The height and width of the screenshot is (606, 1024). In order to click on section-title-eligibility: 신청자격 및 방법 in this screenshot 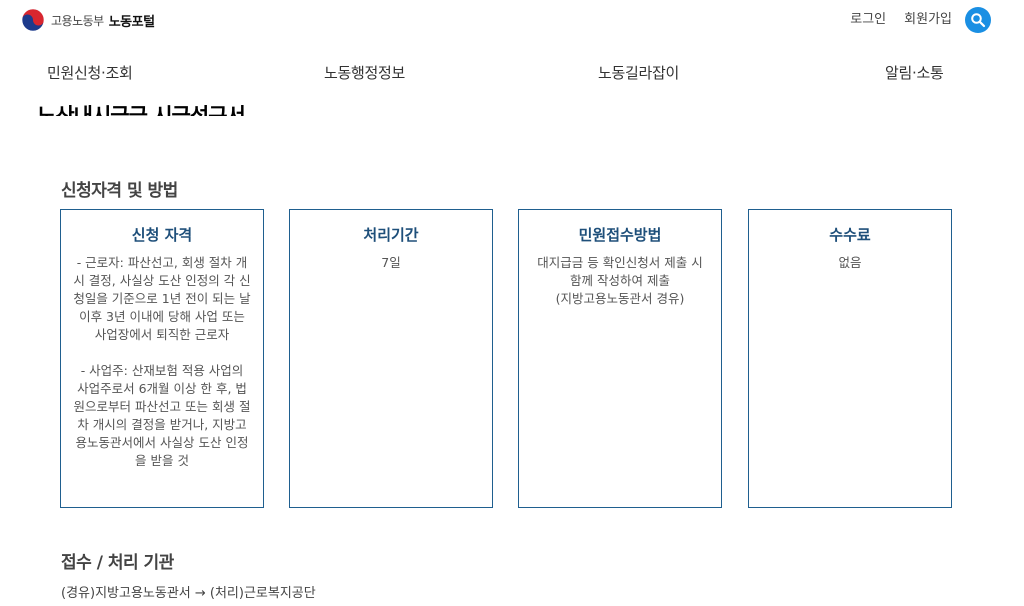, I will do `click(119, 191)`.